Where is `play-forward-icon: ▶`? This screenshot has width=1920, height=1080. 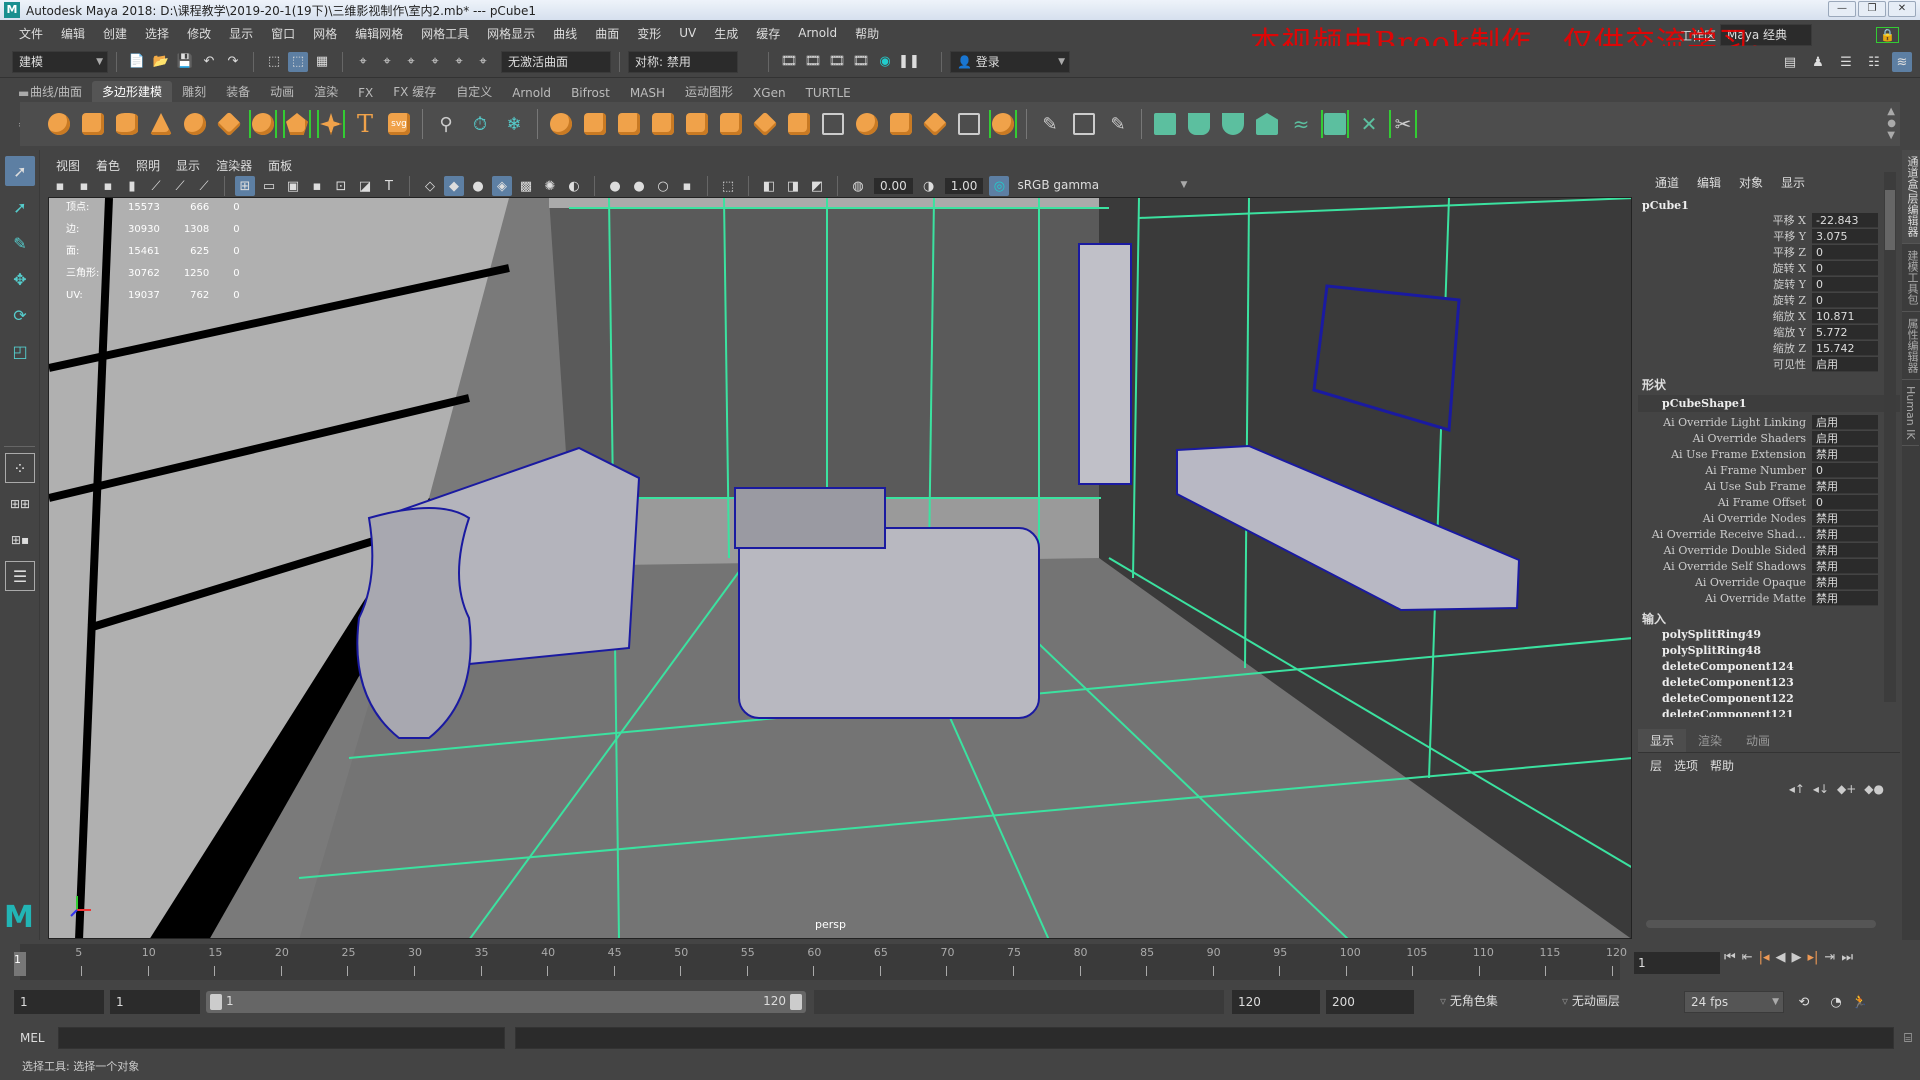
play-forward-icon: ▶ is located at coordinates (1797, 957).